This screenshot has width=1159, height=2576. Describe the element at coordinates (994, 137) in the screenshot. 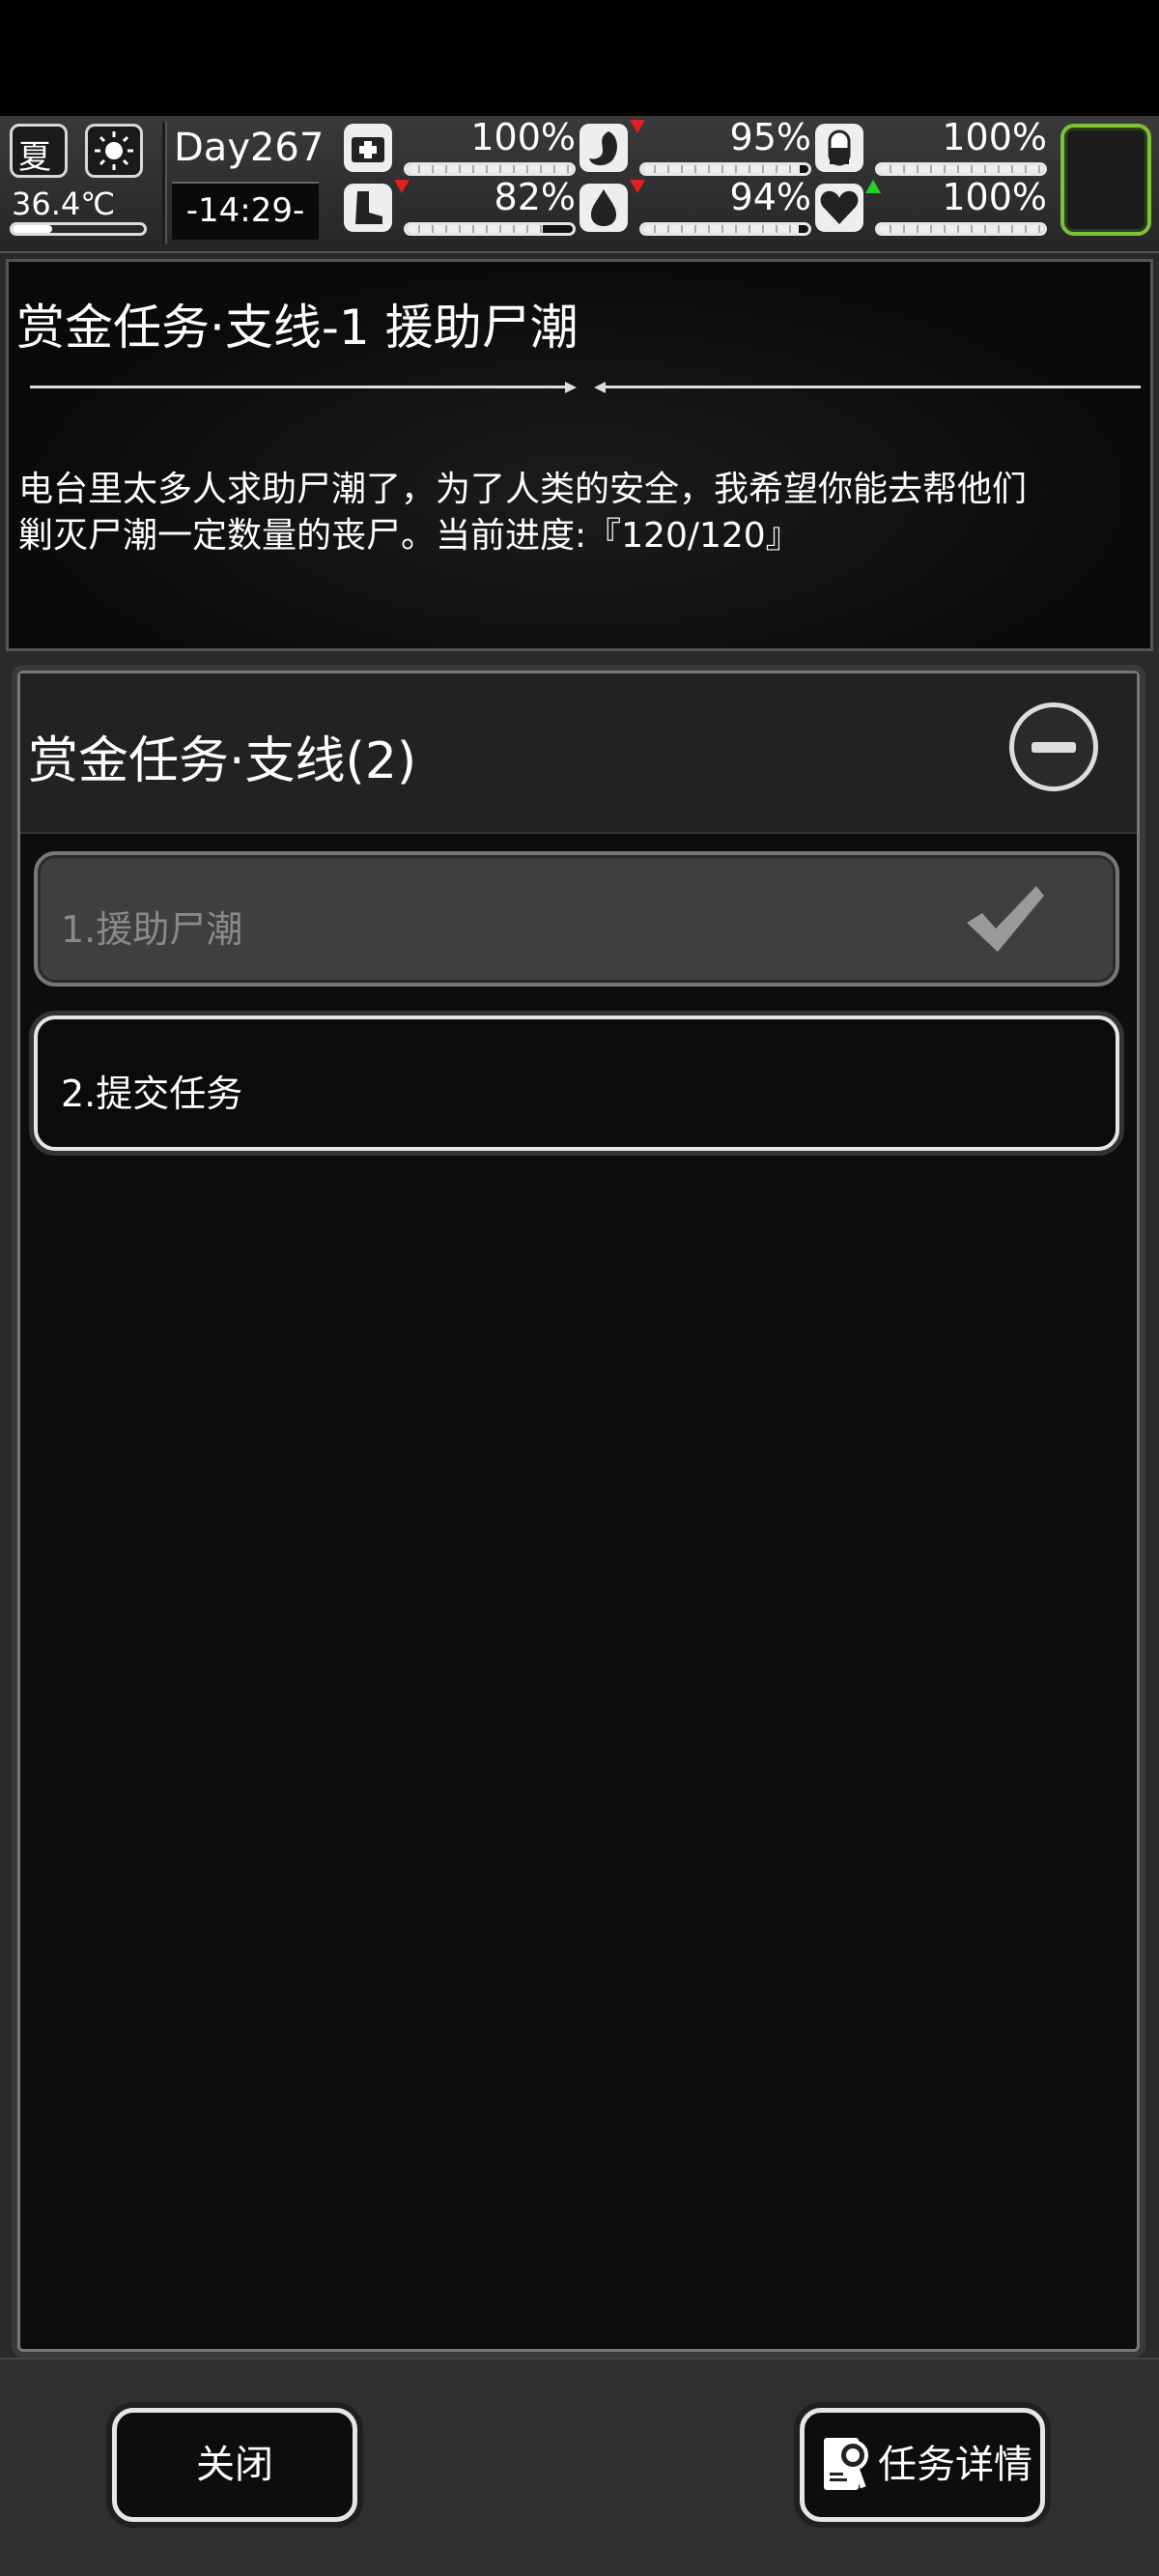

I see `stat-medicine-value: 100%` at that location.